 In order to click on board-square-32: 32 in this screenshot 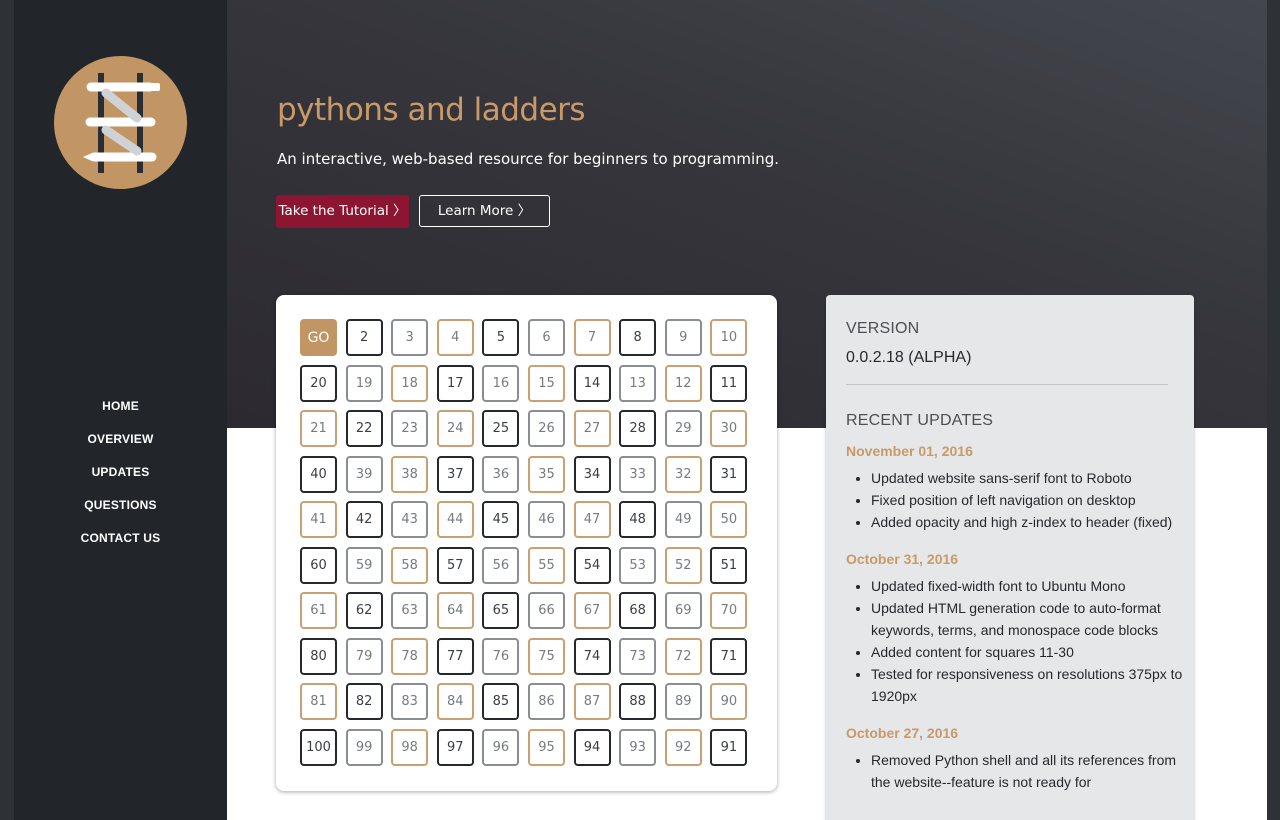, I will do `click(683, 474)`.